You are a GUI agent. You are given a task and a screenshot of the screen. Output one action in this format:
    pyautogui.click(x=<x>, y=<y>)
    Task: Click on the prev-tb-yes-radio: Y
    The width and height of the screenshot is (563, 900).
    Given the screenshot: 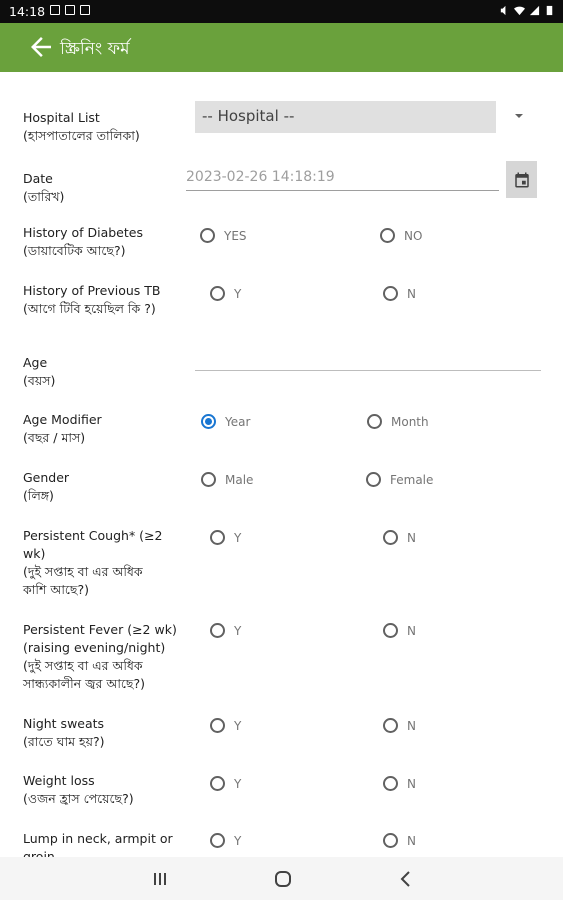 What is the action you would take?
    pyautogui.click(x=225, y=293)
    